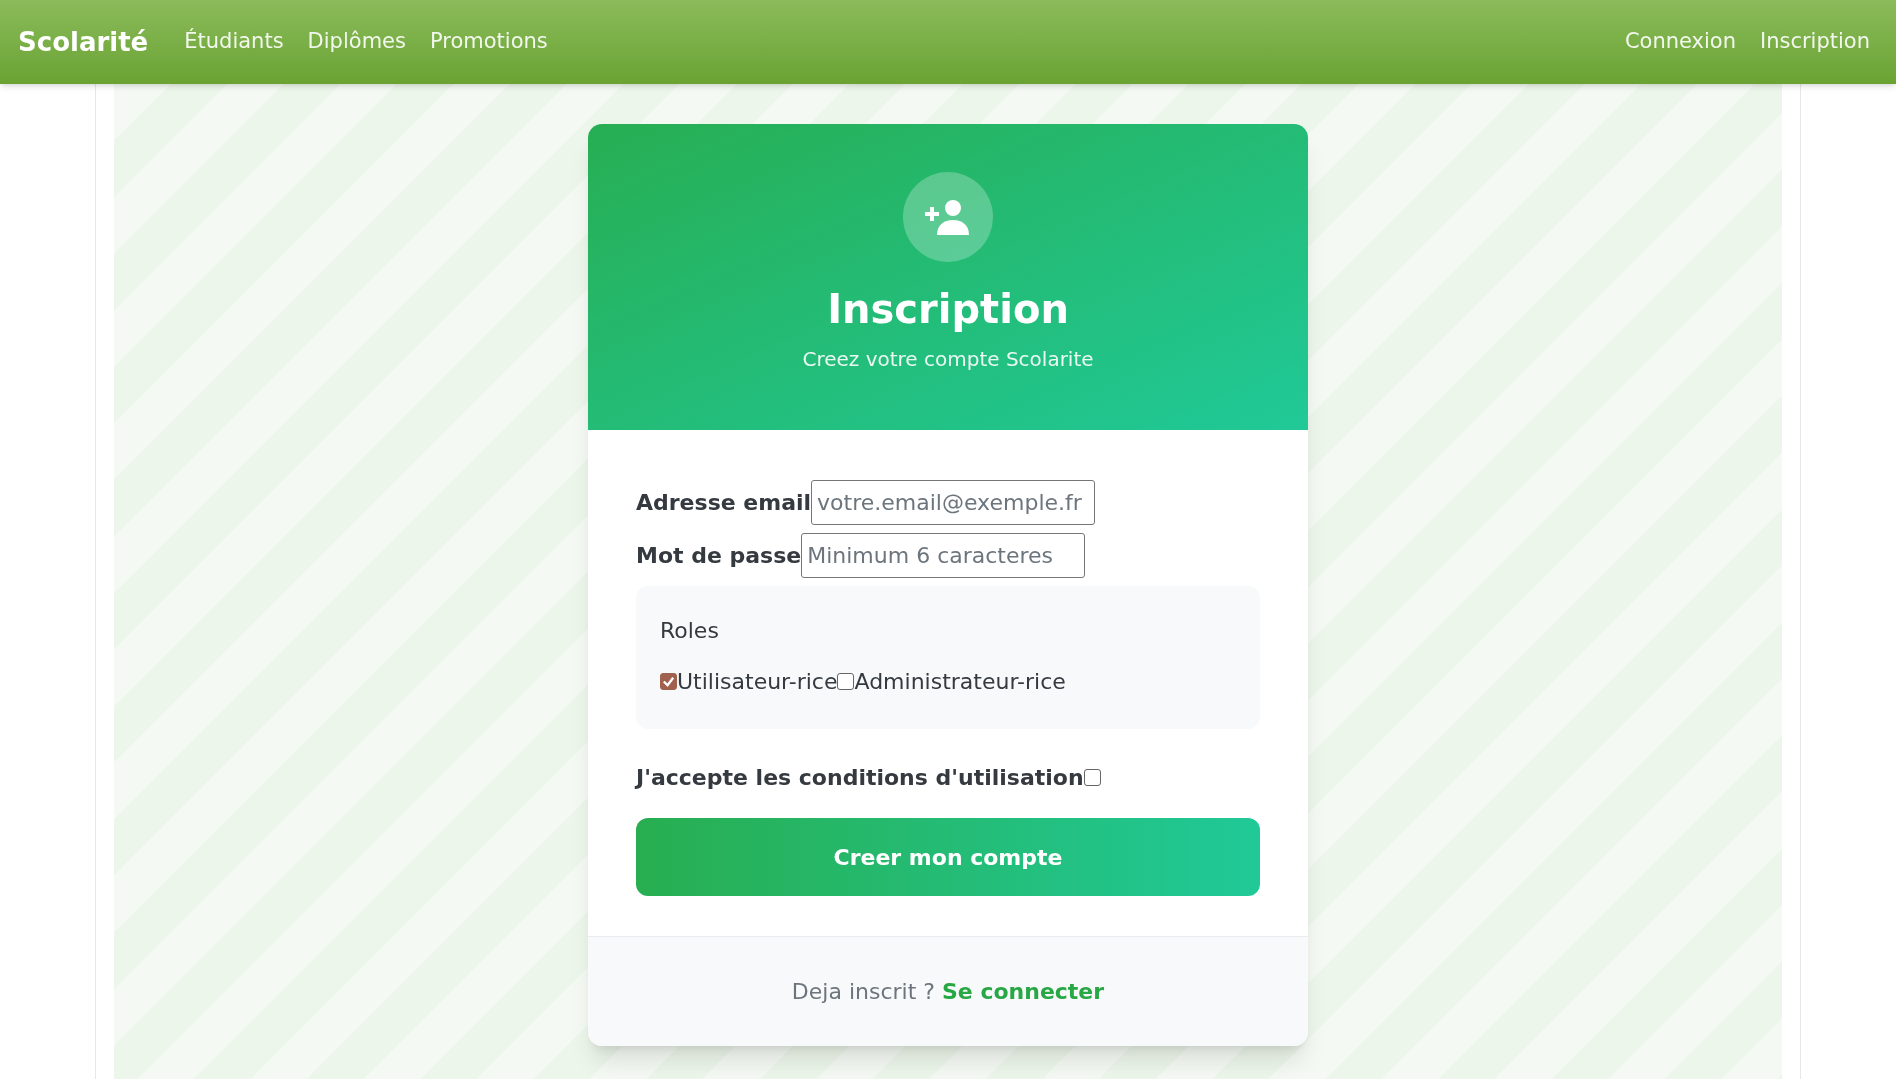  I want to click on nav-link: Promotions, so click(488, 42).